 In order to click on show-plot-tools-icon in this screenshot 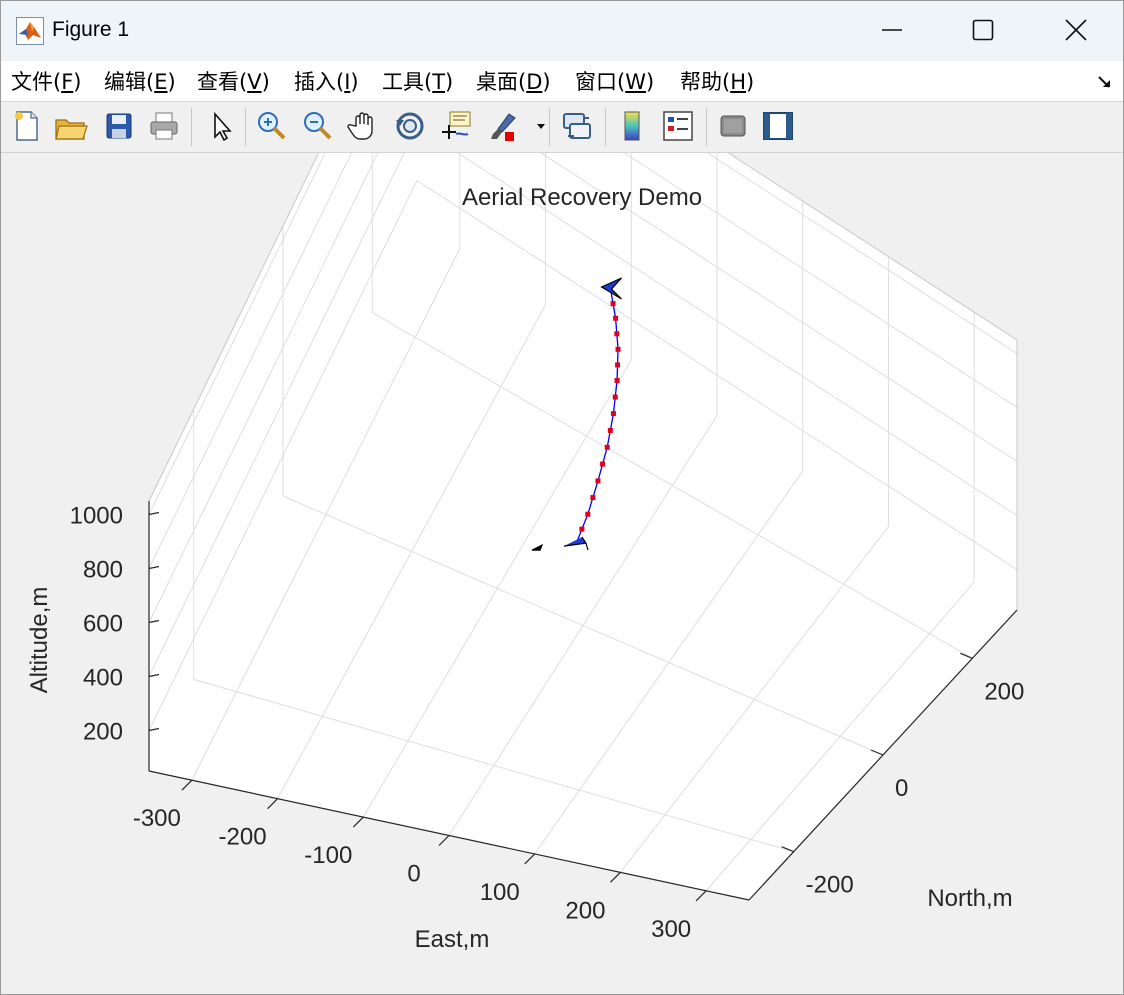, I will do `click(778, 126)`.